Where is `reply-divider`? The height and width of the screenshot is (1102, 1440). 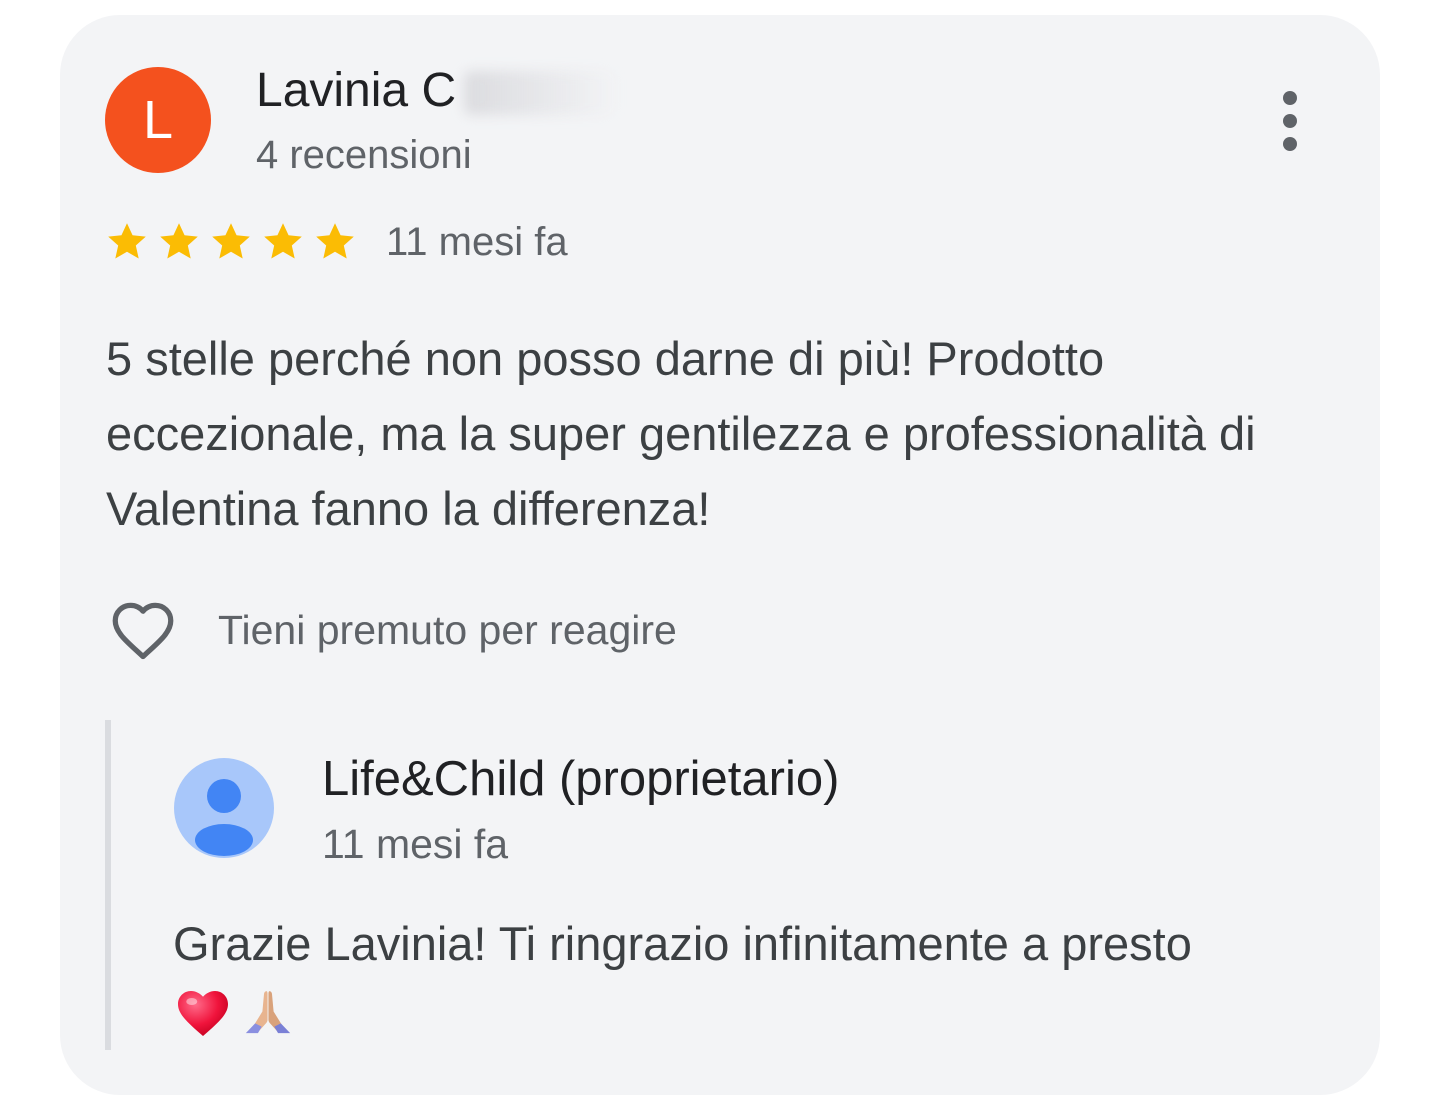 reply-divider is located at coordinates (108, 885).